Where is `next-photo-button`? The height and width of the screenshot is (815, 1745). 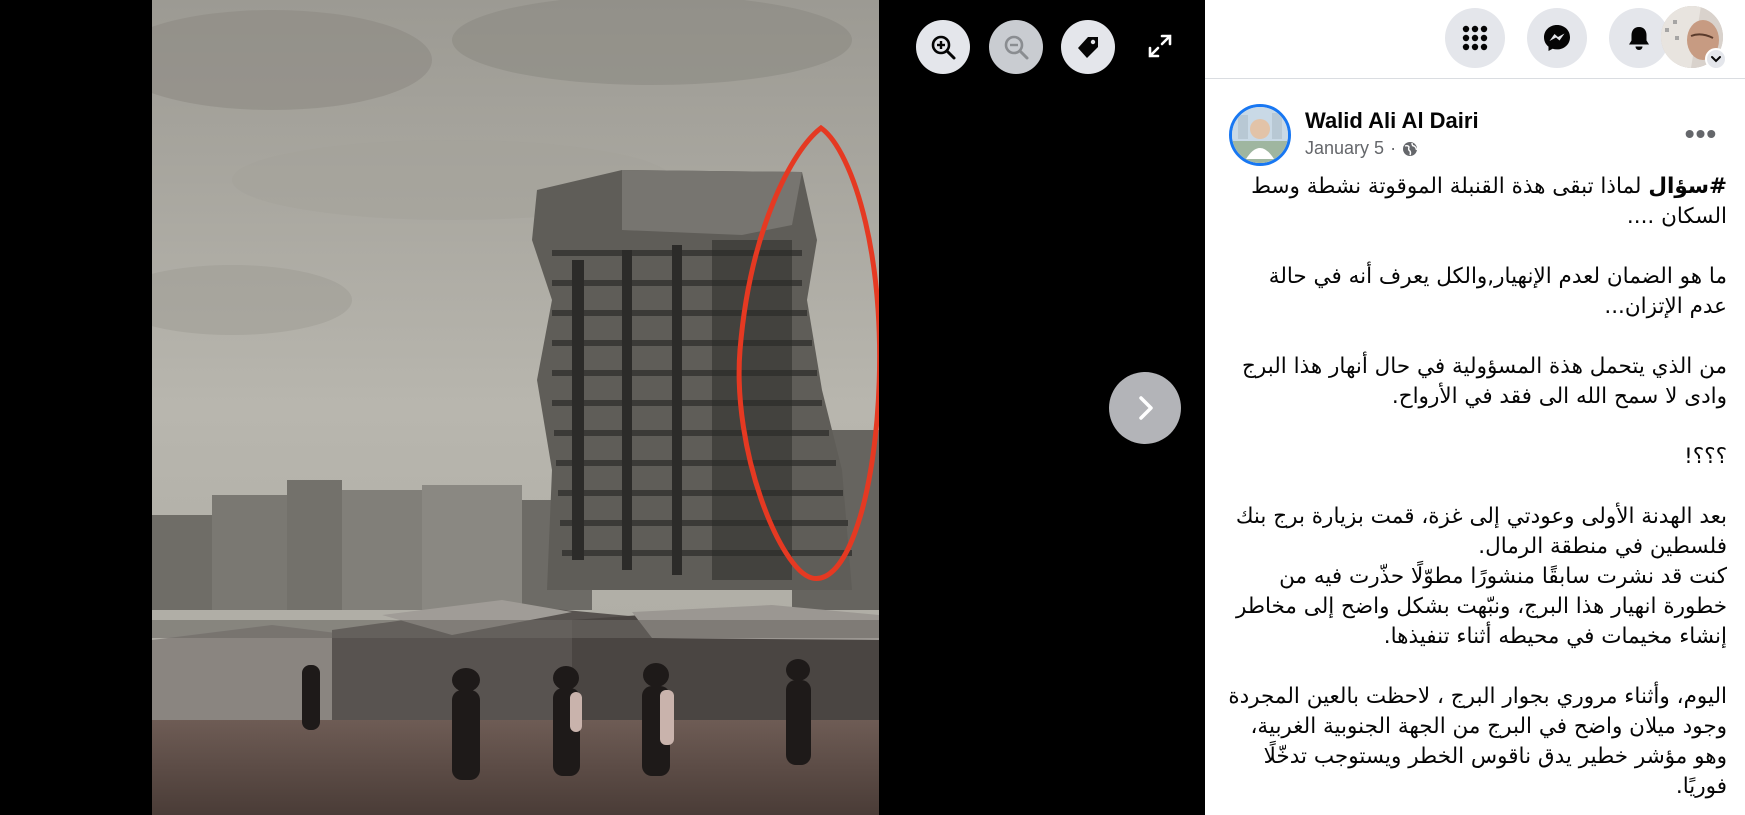
next-photo-button is located at coordinates (1145, 408).